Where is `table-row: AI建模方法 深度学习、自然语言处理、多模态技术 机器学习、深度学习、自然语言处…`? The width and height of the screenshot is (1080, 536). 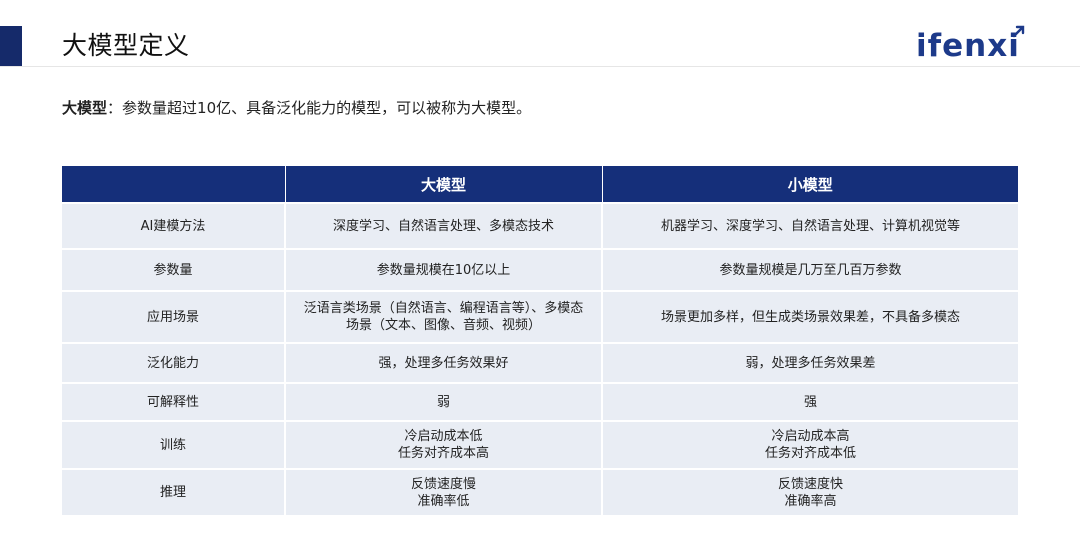 table-row: AI建模方法 深度学习、自然语言处理、多模态技术 机器学习、深度学习、自然语言处… is located at coordinates (540, 225).